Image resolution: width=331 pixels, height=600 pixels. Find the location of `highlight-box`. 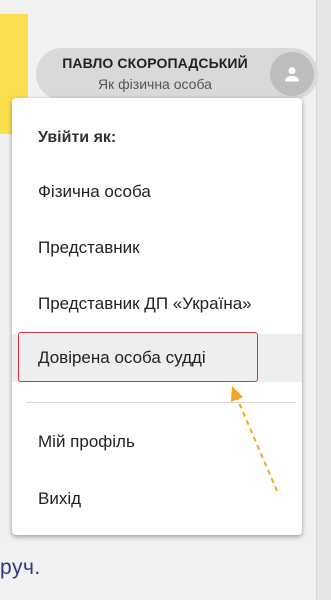

highlight-box is located at coordinates (138, 357).